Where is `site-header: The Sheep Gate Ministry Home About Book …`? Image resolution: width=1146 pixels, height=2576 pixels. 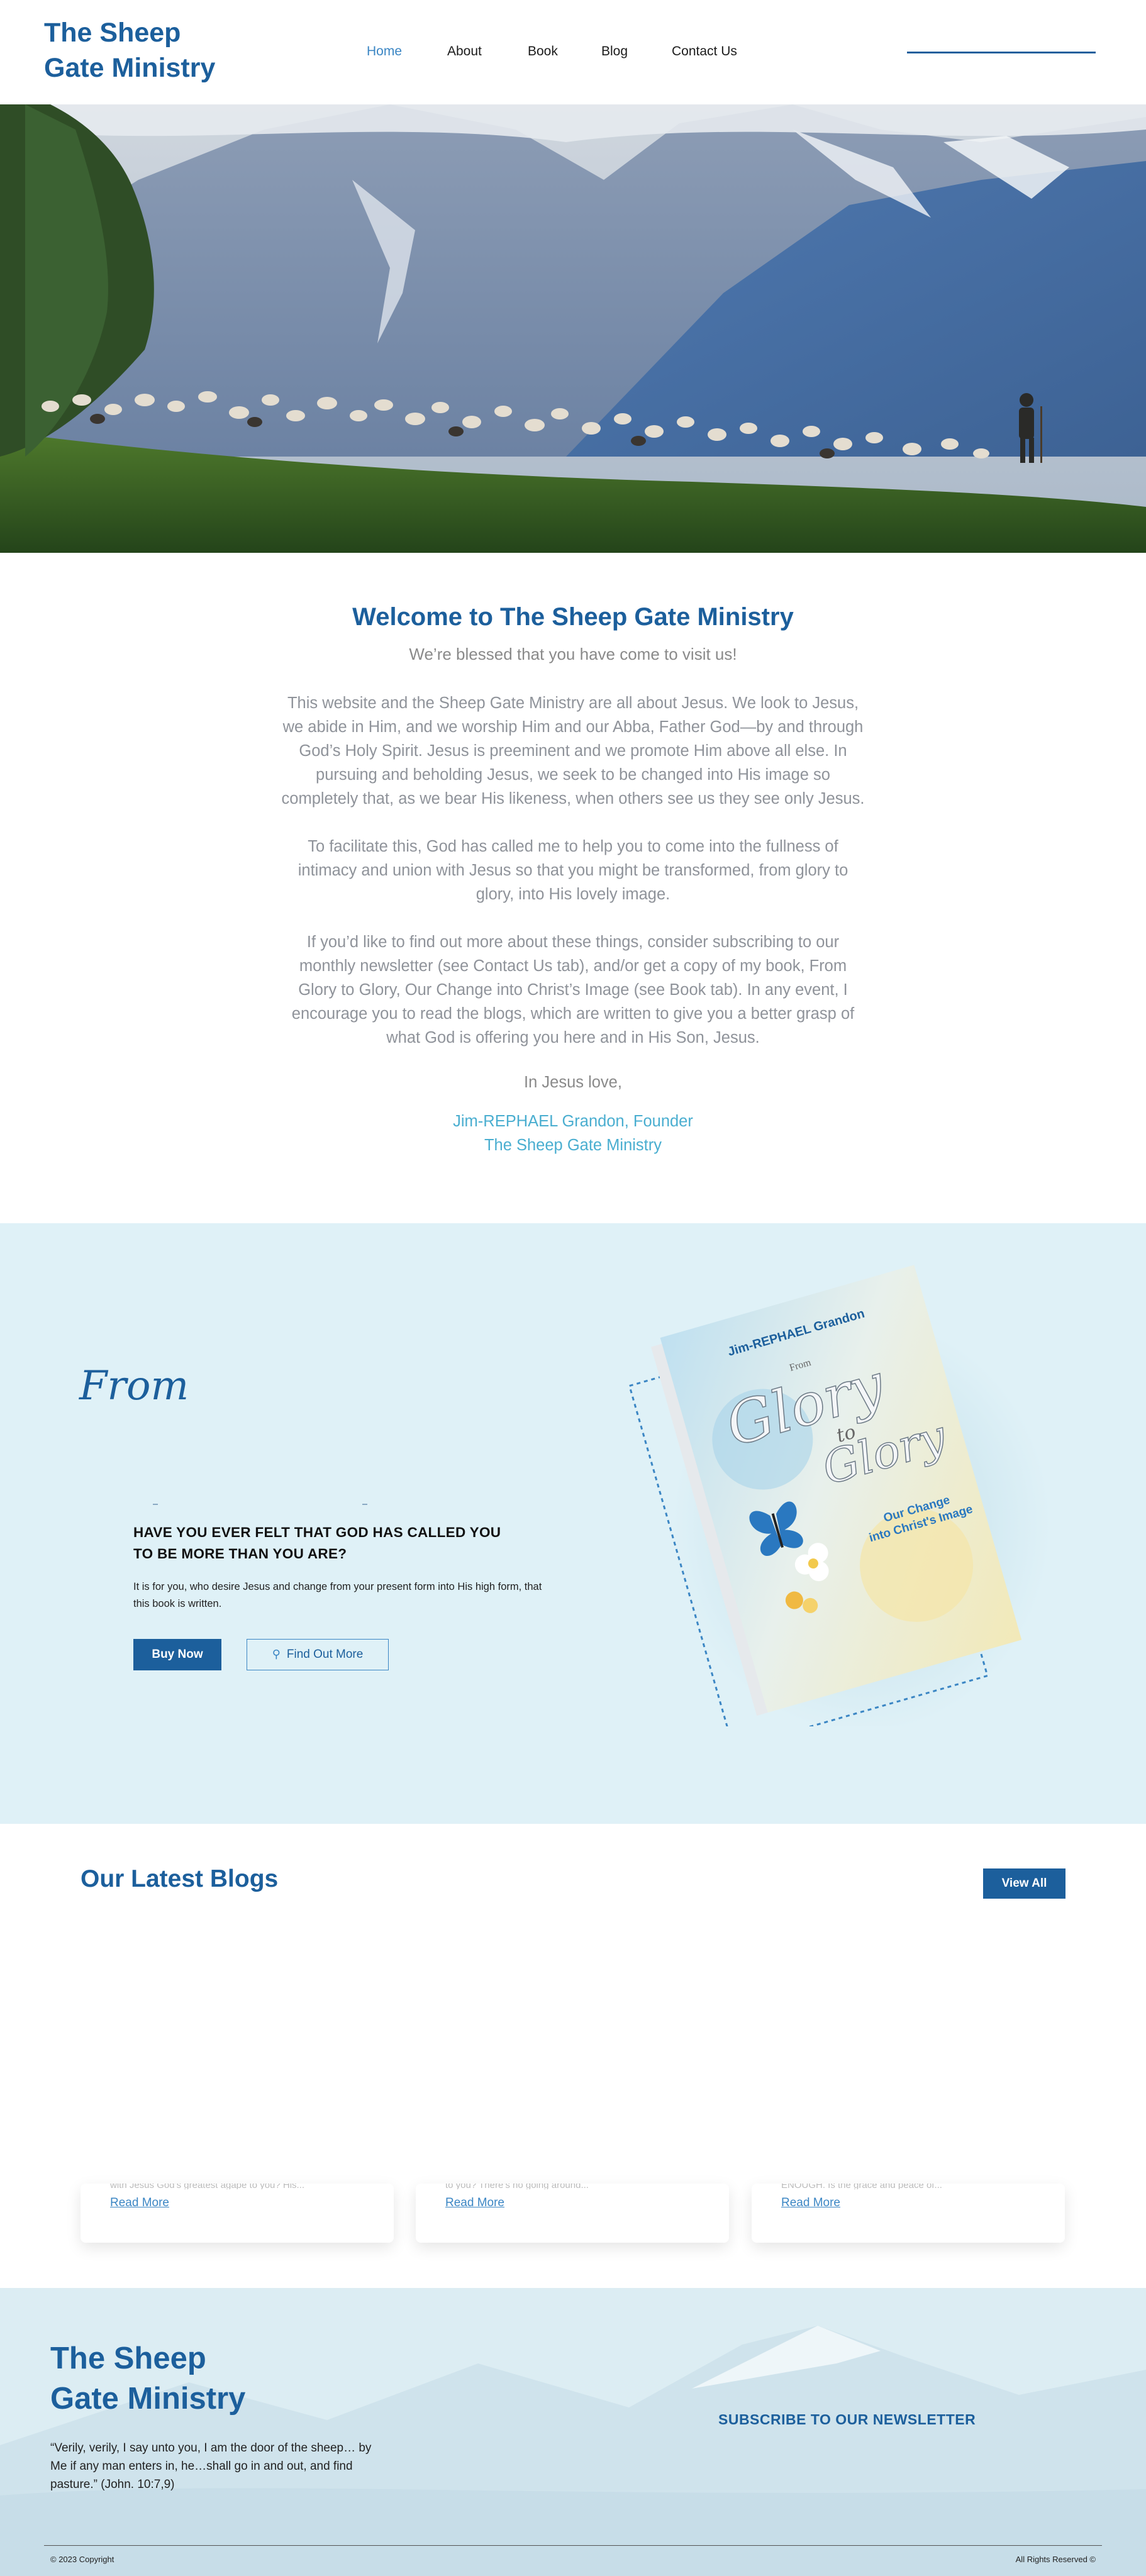 site-header: The Sheep Gate Ministry Home About Book … is located at coordinates (573, 52).